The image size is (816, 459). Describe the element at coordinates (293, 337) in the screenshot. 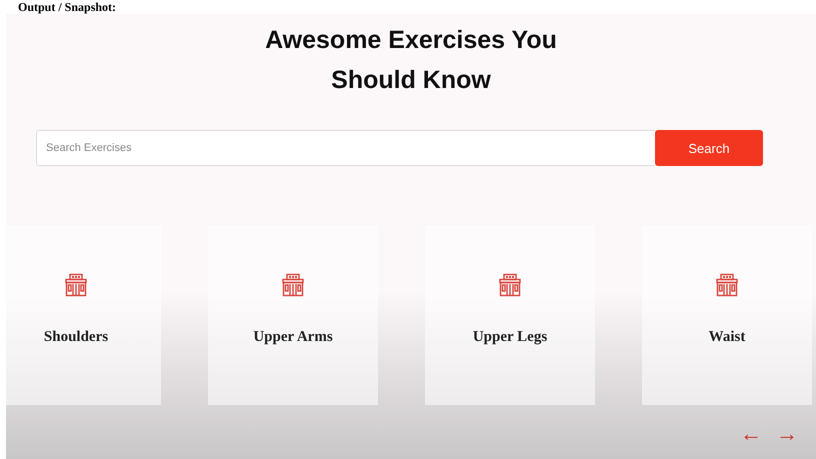

I see `category-label: Upper Arms` at that location.